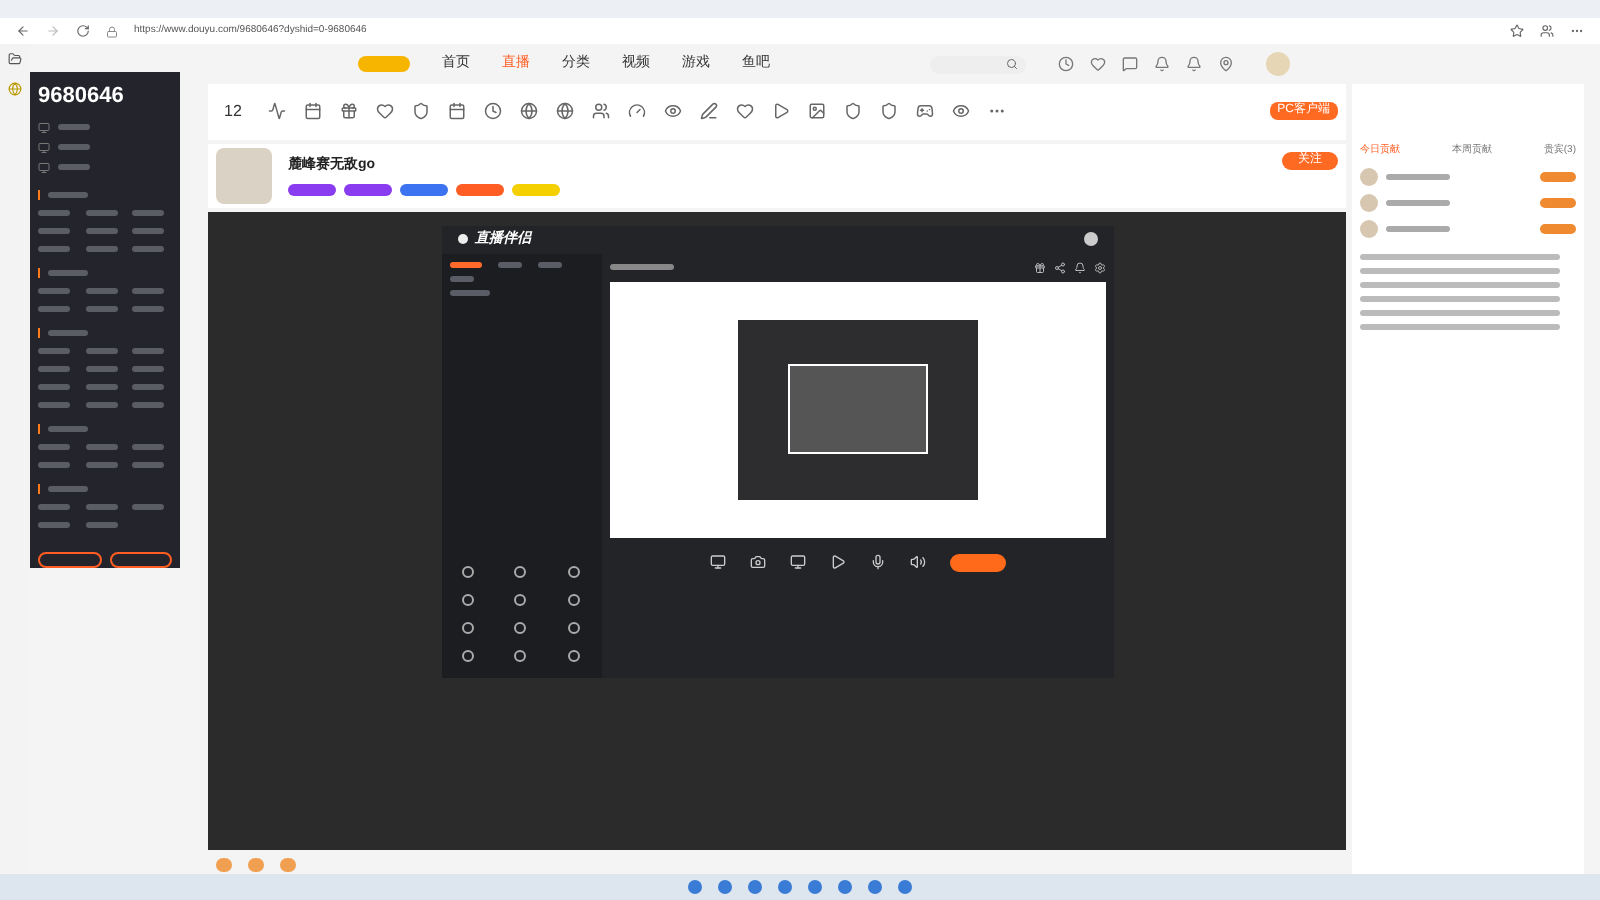 The width and height of the screenshot is (1600, 900). What do you see at coordinates (23, 31) in the screenshot?
I see `back-icon` at bounding box center [23, 31].